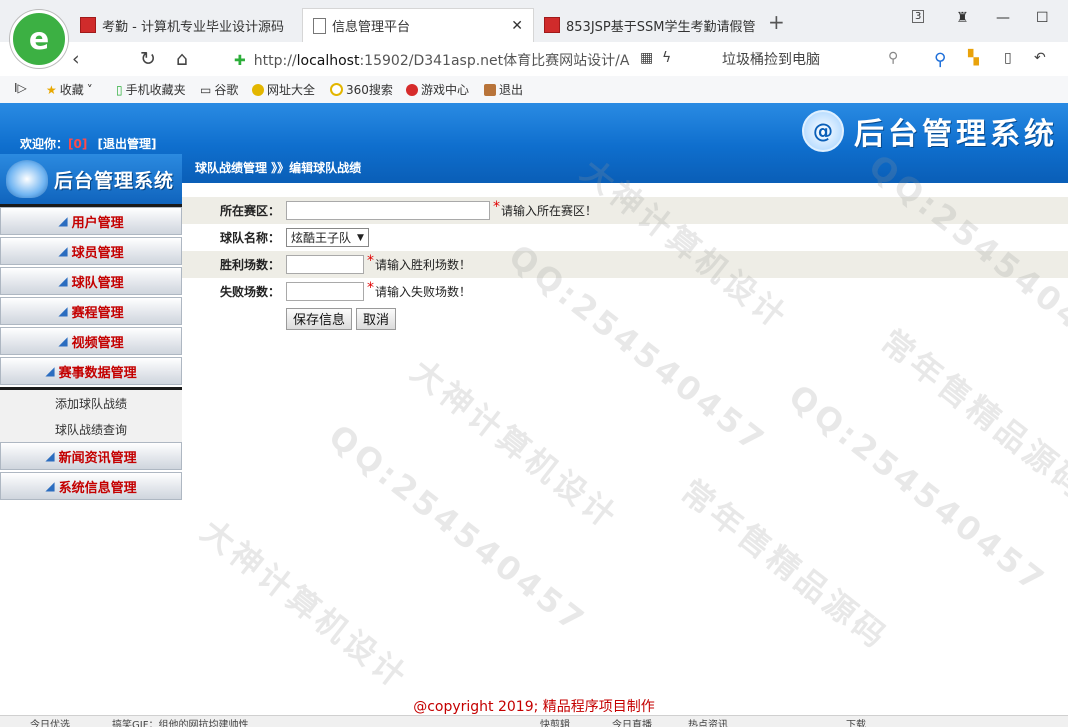  What do you see at coordinates (325, 264) in the screenshot?
I see `wins-field` at bounding box center [325, 264].